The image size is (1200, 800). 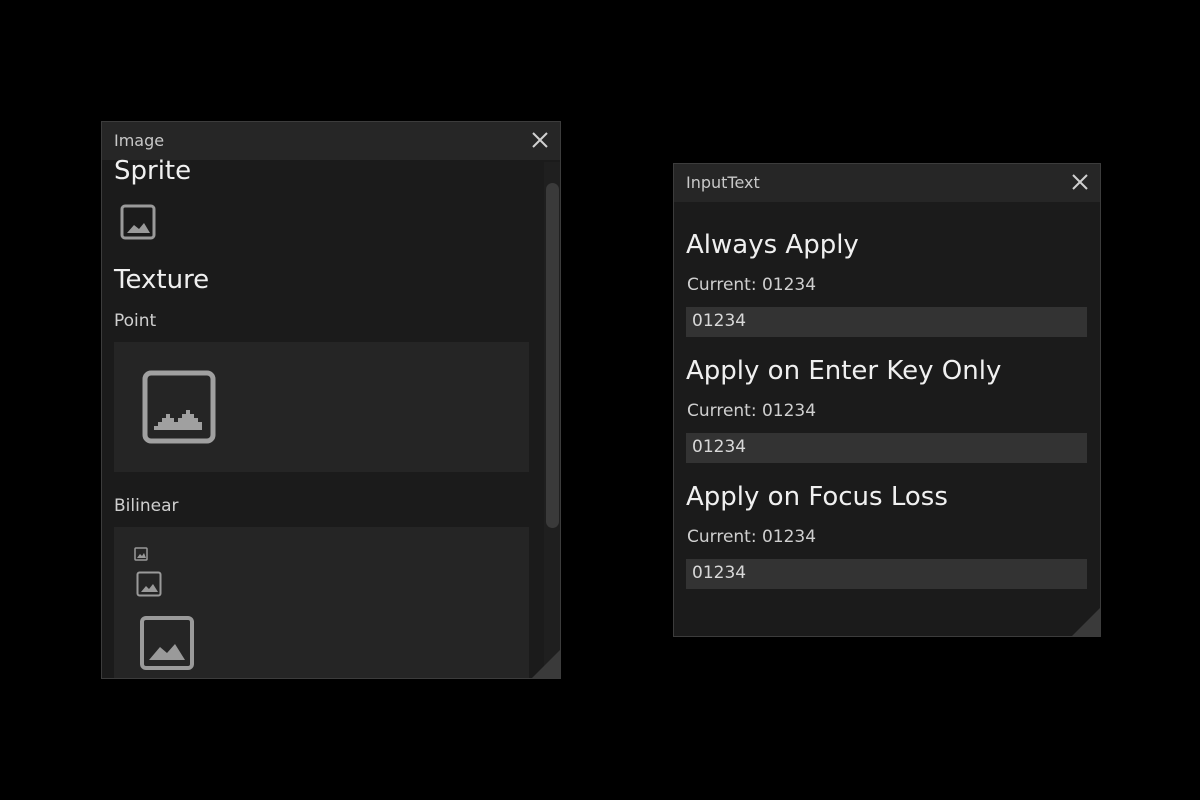 What do you see at coordinates (886, 574) in the screenshot?
I see `apply-on-focus-loss-input: 01234` at bounding box center [886, 574].